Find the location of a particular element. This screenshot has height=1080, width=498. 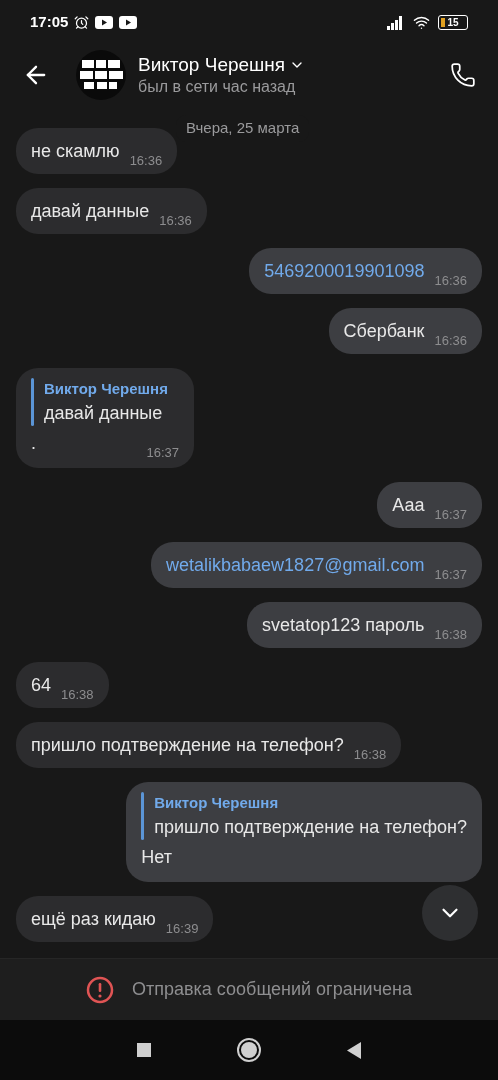

quoted-text: давай данные is located at coordinates (104, 413).